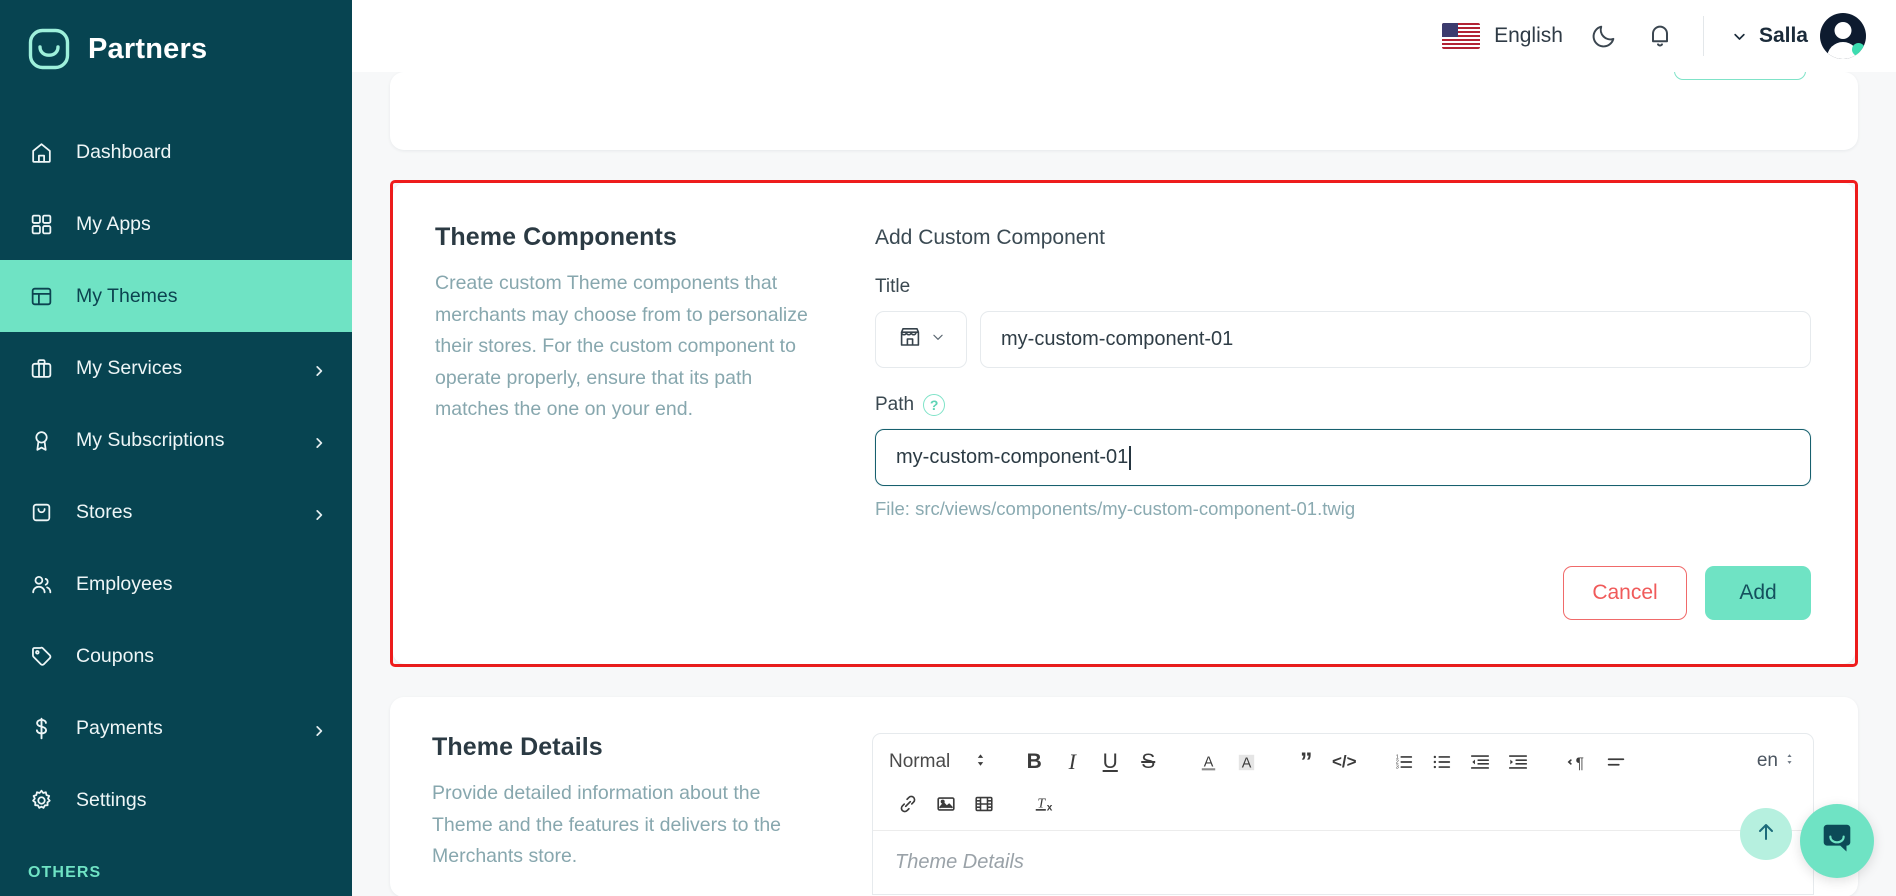 The height and width of the screenshot is (896, 1896). What do you see at coordinates (115, 655) in the screenshot?
I see `sidebar-item-label: Coupons` at bounding box center [115, 655].